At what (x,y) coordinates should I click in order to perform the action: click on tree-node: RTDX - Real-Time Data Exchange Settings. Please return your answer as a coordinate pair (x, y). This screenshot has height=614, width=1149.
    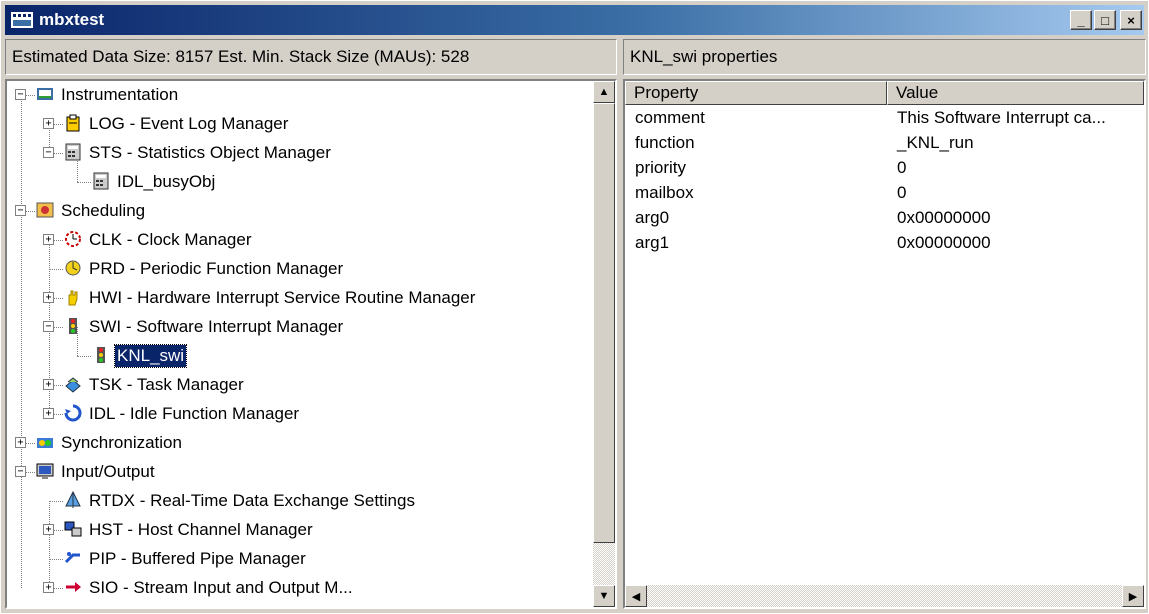
    Looking at the image, I should click on (300, 501).